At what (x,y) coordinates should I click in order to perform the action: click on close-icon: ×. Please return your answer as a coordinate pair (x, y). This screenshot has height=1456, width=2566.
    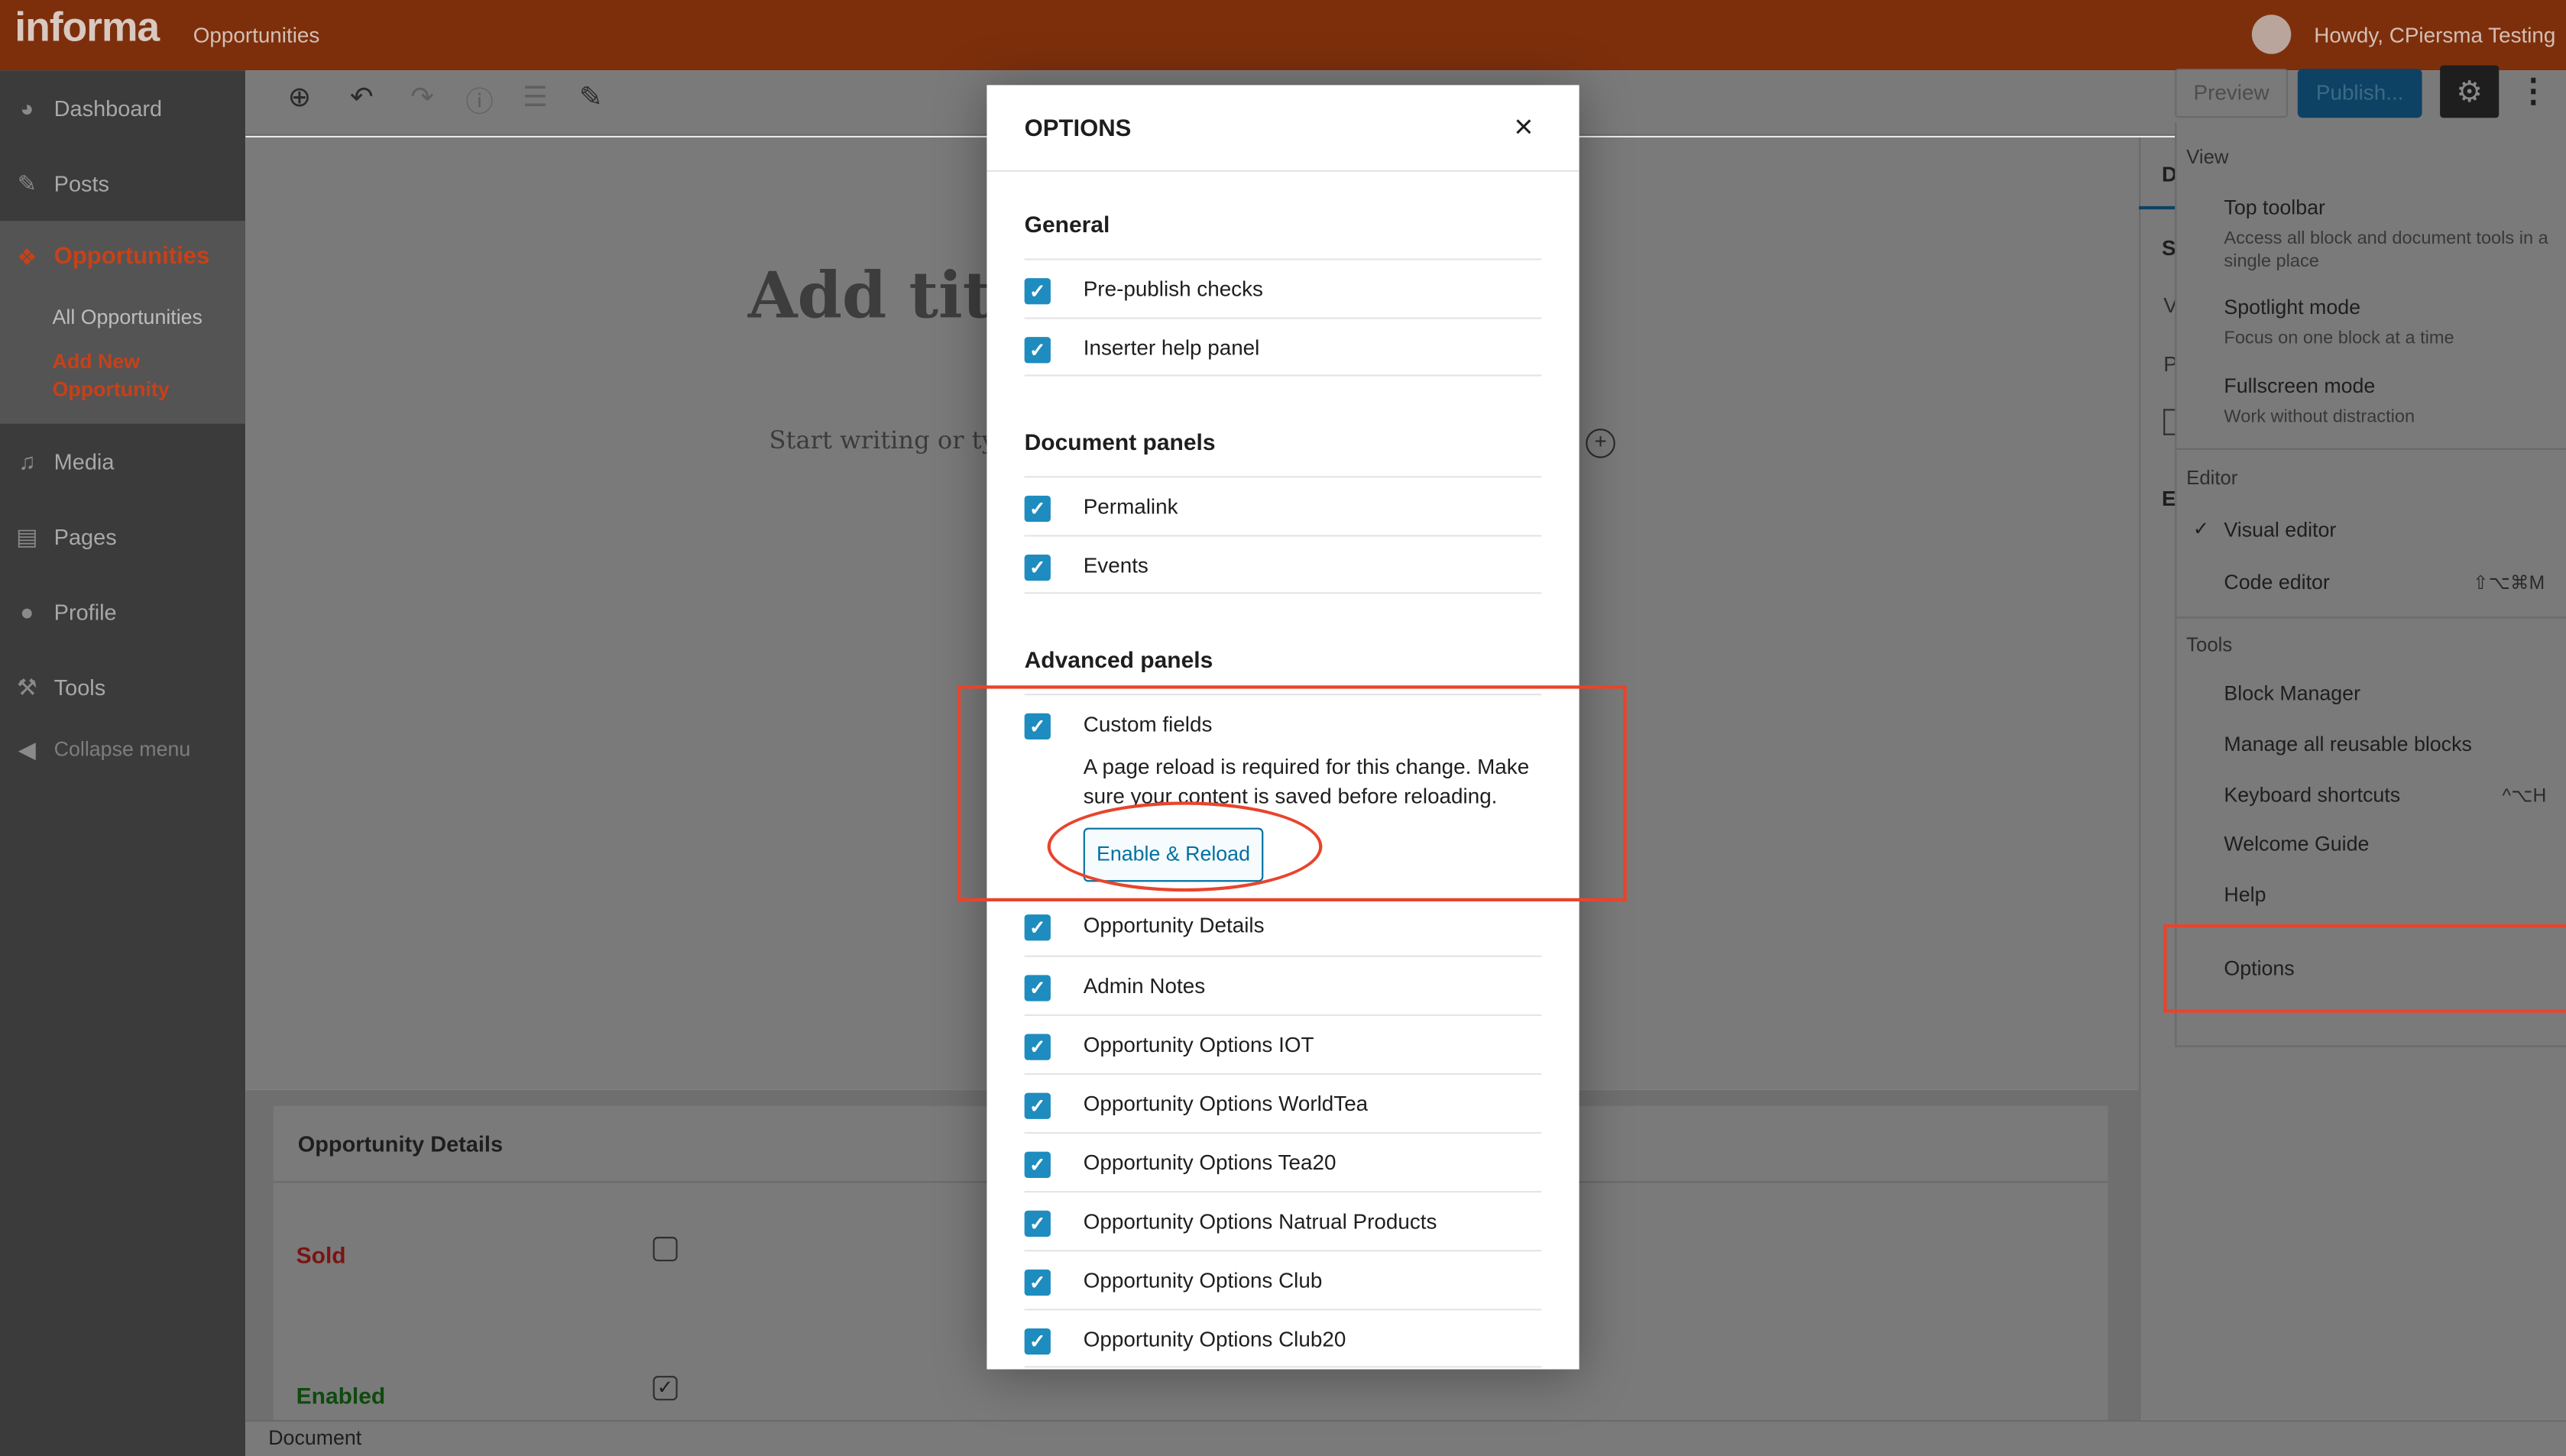
    Looking at the image, I should click on (1523, 128).